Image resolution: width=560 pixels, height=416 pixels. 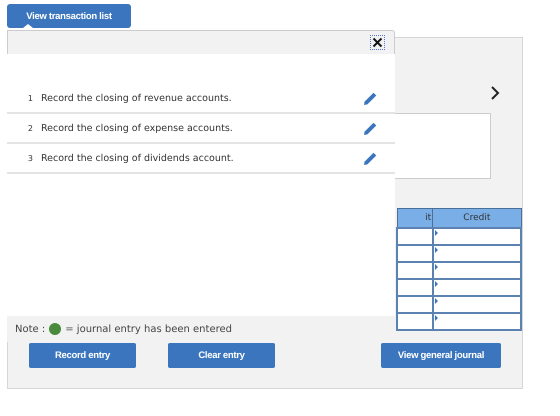 I want to click on transaction-text: Record the closing of expense accounts., so click(x=137, y=128).